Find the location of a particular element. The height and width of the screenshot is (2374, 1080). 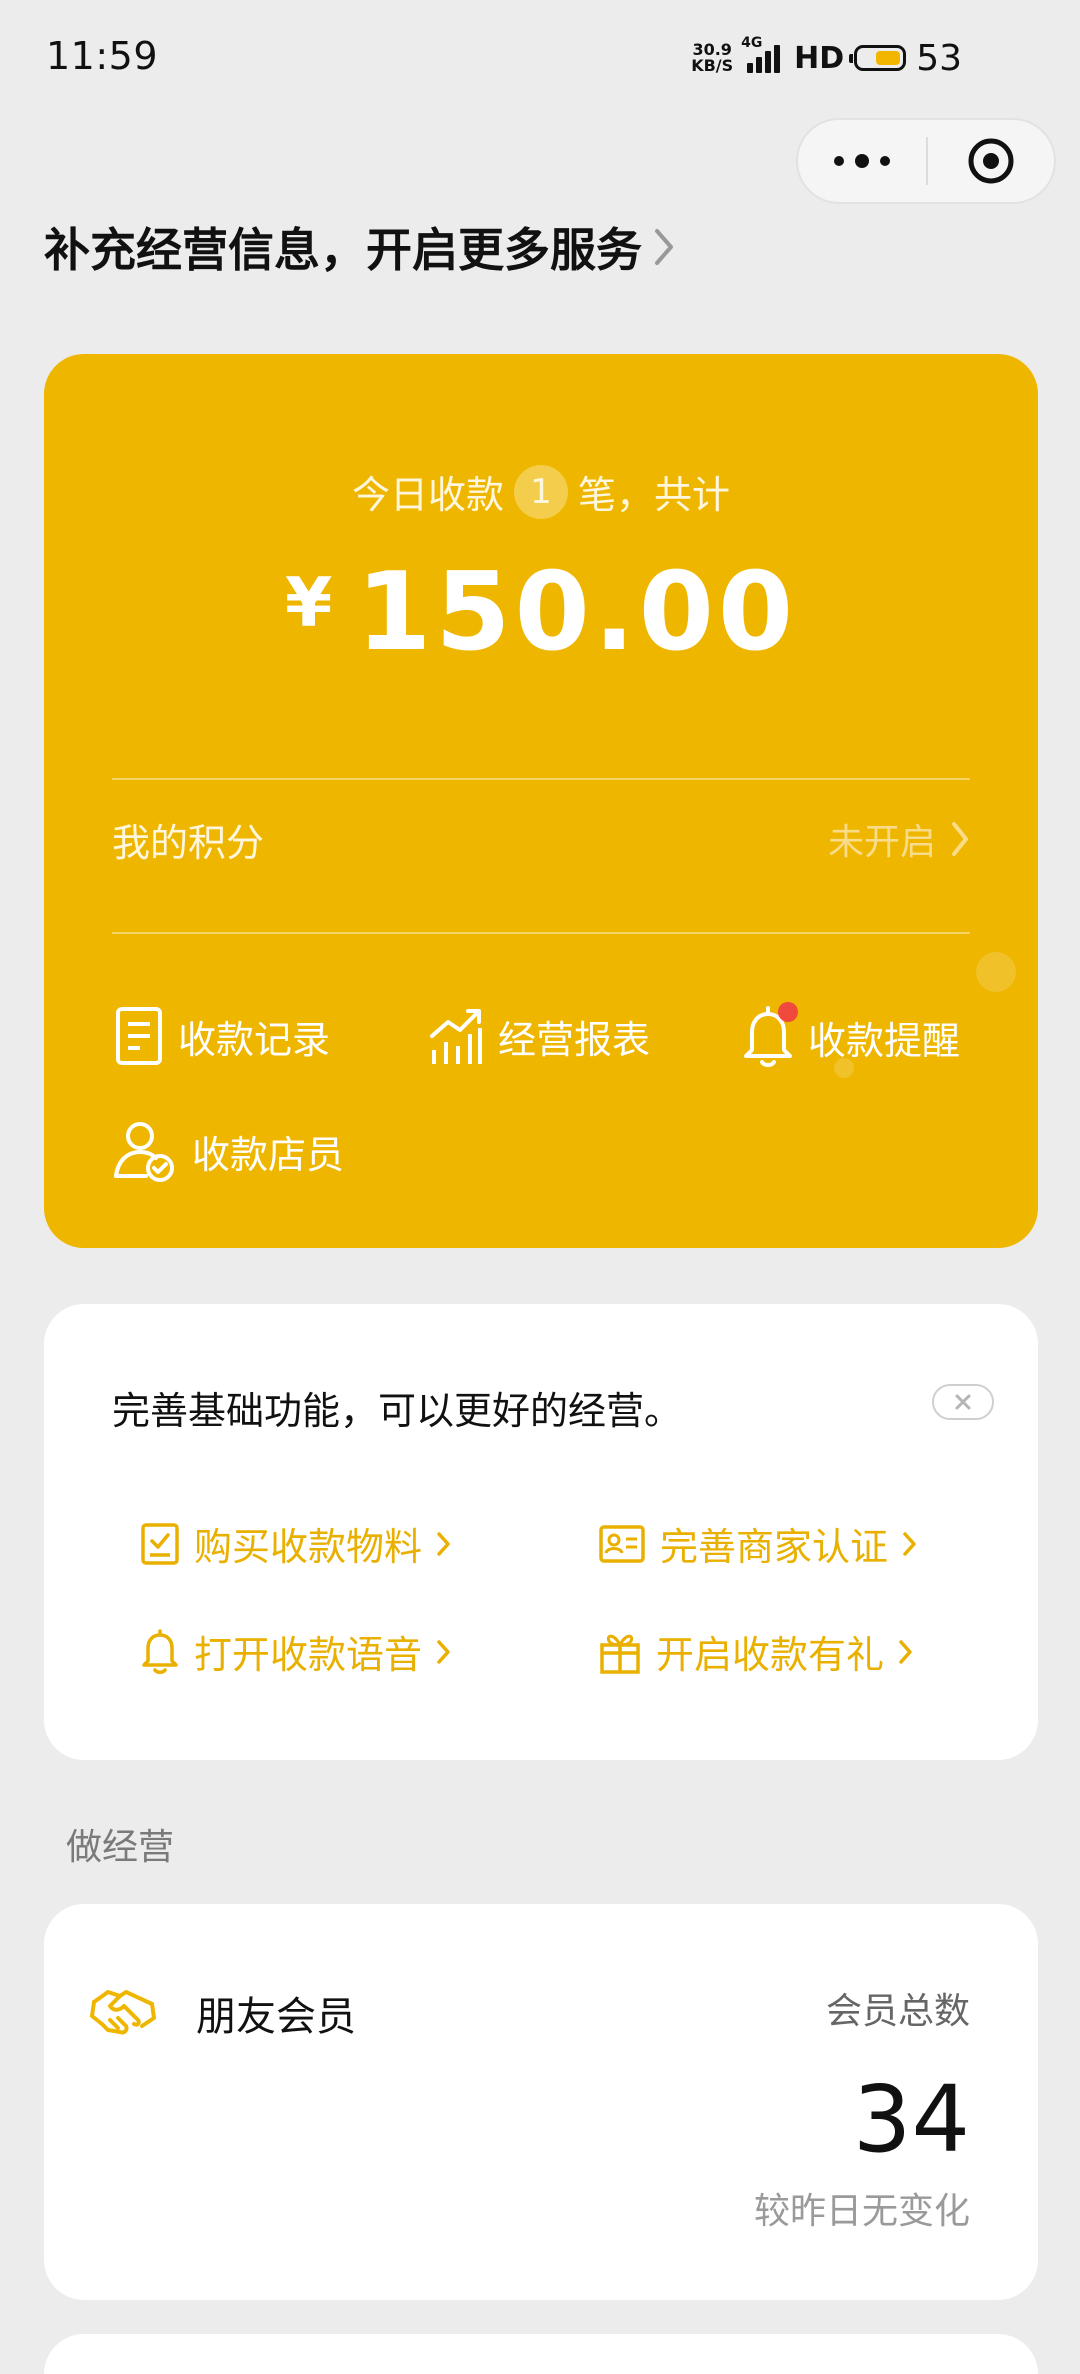

tip-link-label: 购买收款物料 is located at coordinates (308, 1547).